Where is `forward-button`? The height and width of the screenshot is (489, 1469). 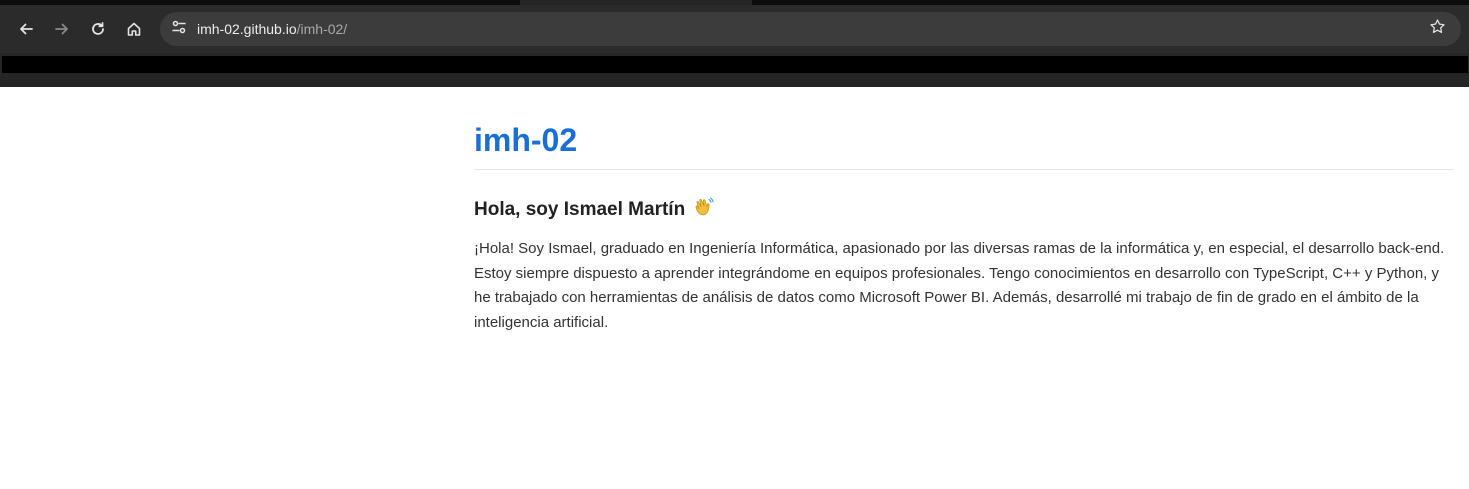 forward-button is located at coordinates (62, 29).